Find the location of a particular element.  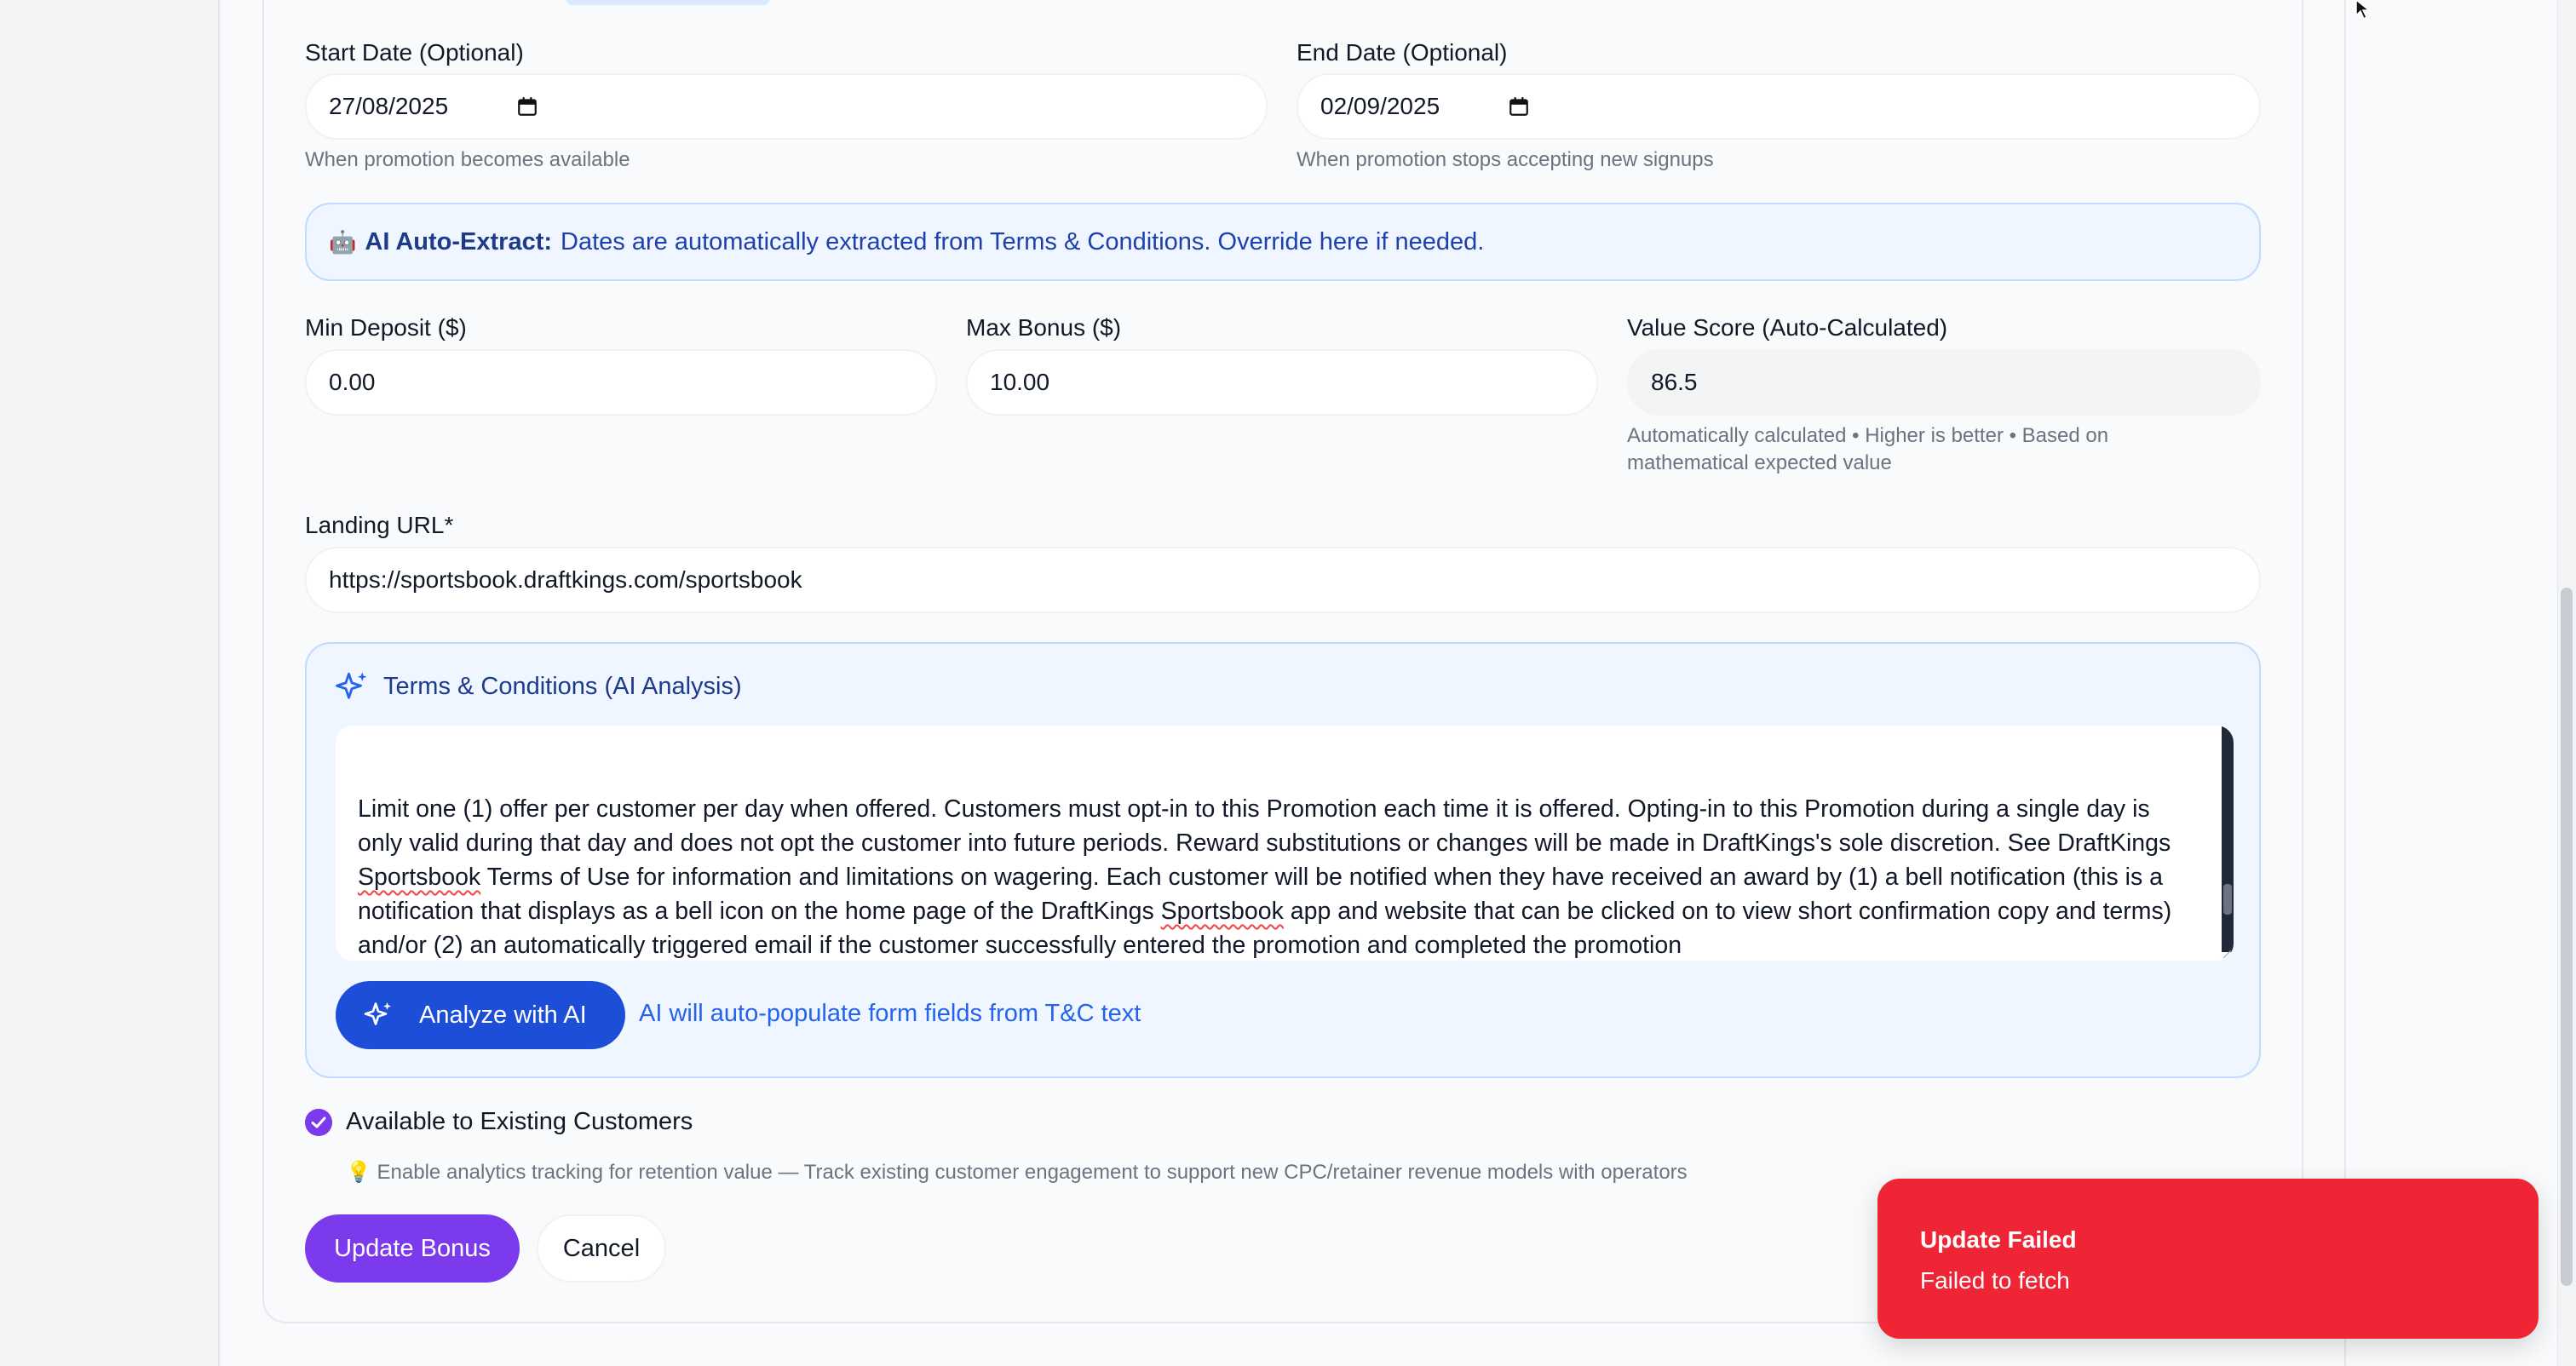

value-score-field: 86.5 is located at coordinates (1944, 383).